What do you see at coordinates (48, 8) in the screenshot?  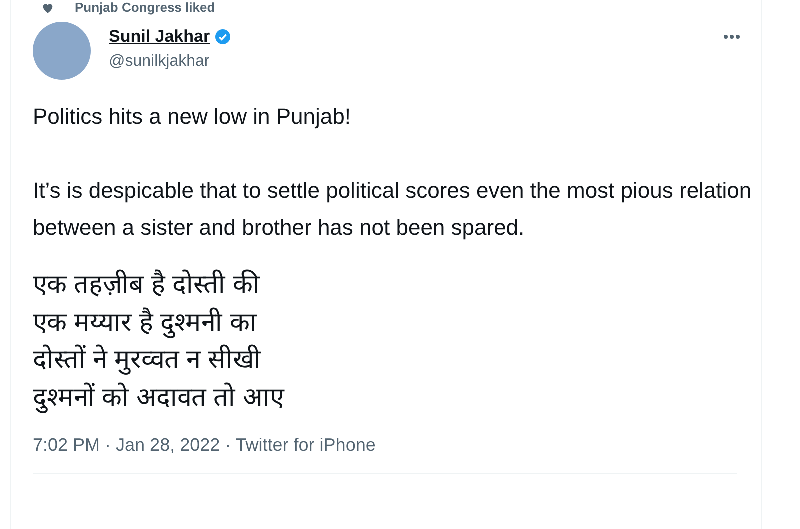 I see `heart-icon` at bounding box center [48, 8].